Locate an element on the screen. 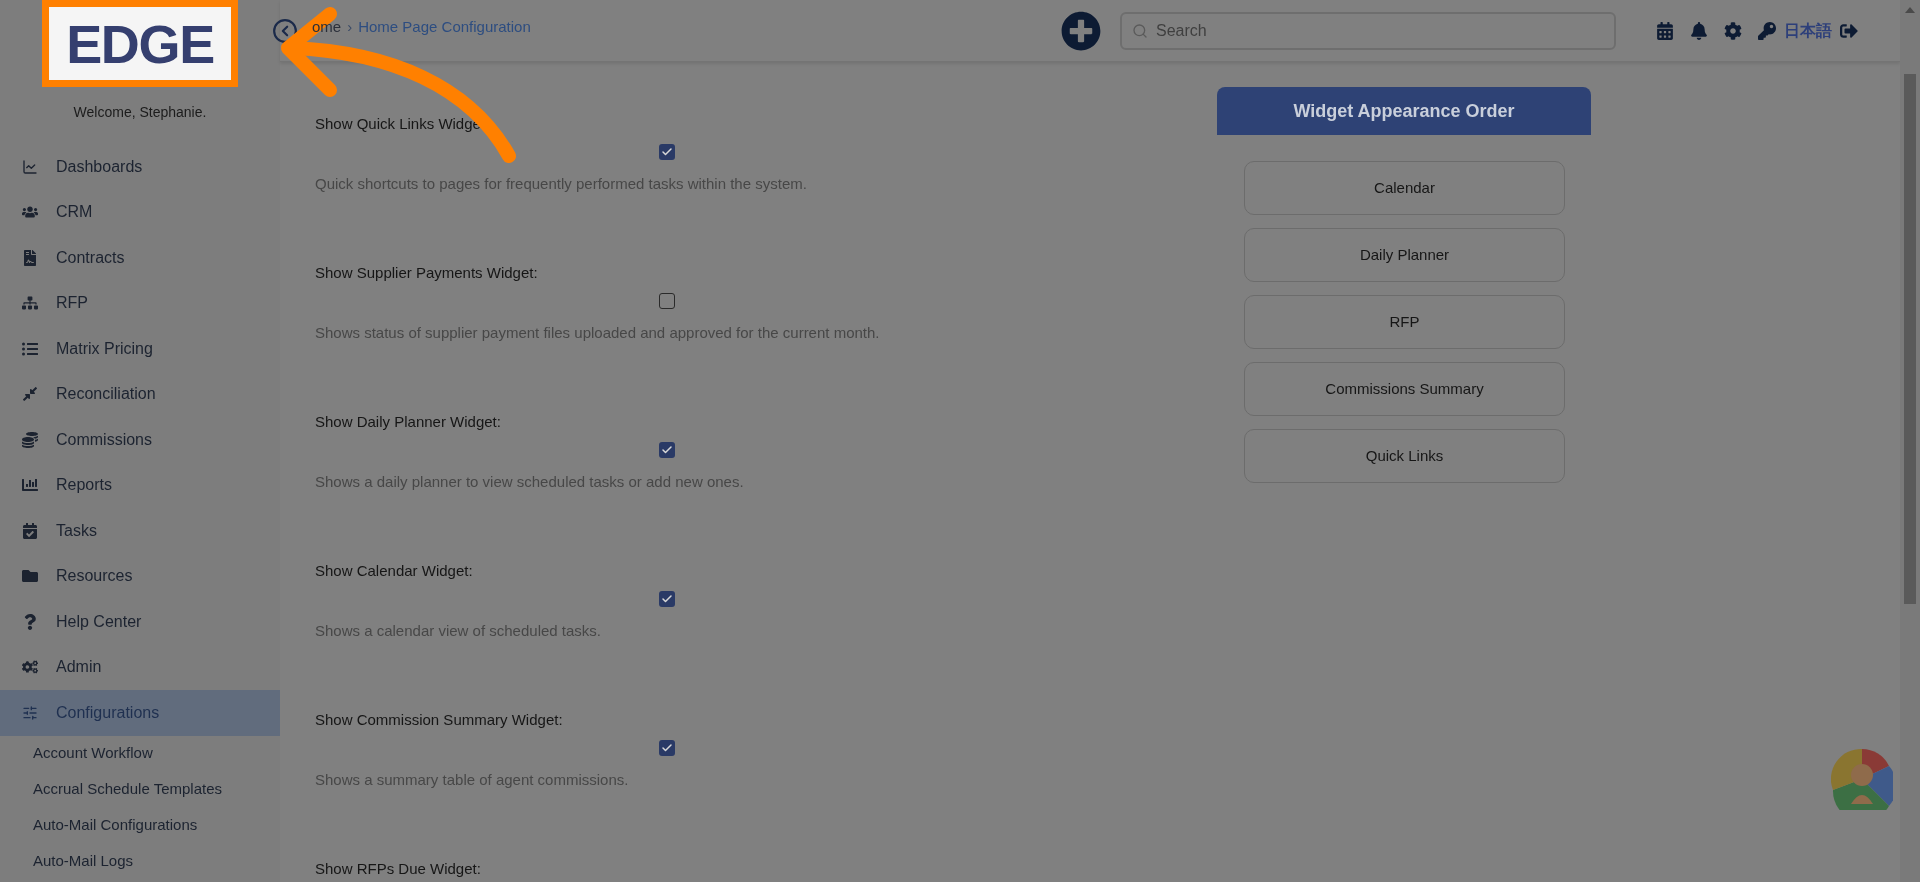 The height and width of the screenshot is (882, 1920). folder-icon is located at coordinates (30, 576).